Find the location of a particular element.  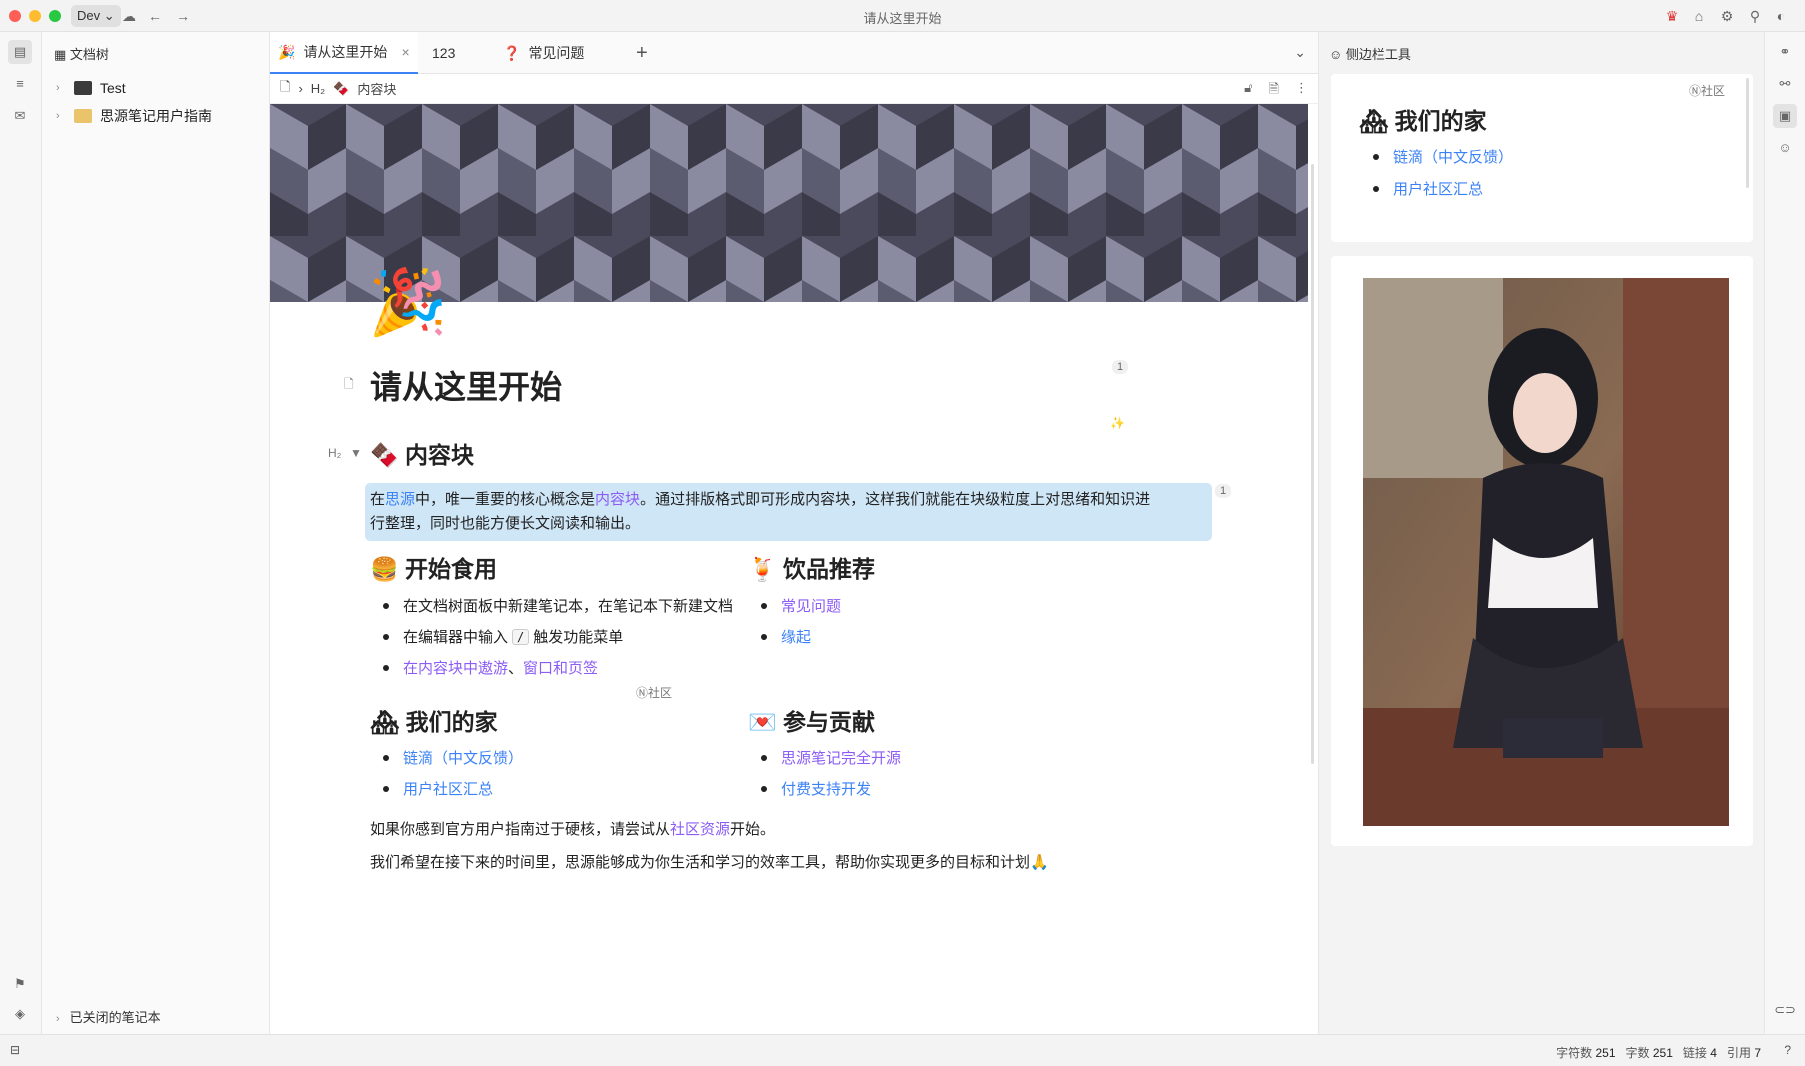

file-tree-icon: ▤ is located at coordinates (20, 52).